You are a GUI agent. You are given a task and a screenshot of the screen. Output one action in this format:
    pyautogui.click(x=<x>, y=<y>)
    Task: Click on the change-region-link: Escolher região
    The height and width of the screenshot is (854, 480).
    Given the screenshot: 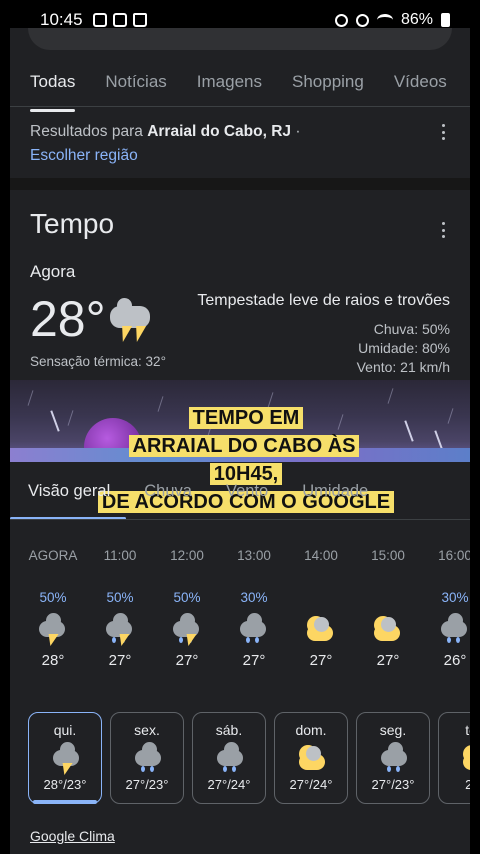 What is the action you would take?
    pyautogui.click(x=84, y=155)
    